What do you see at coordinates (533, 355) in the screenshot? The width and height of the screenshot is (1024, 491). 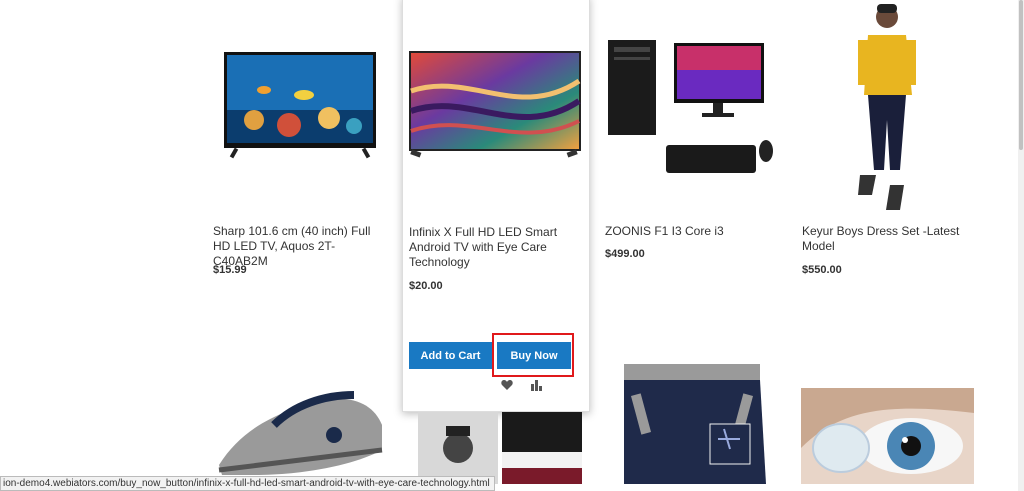 I see `buy-now-highlight` at bounding box center [533, 355].